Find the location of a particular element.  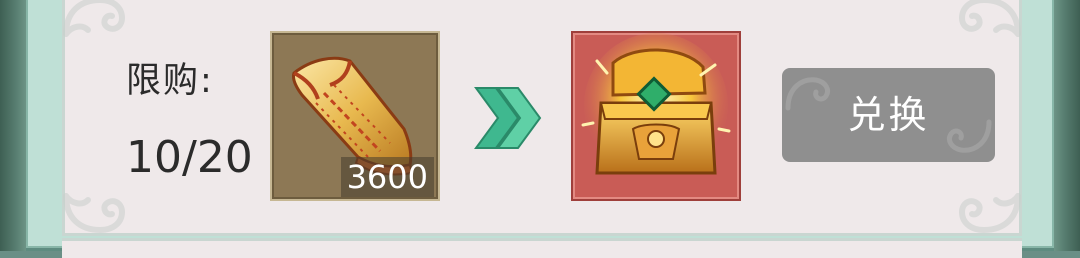

golden-treasure-chest-icon is located at coordinates (656, 105).